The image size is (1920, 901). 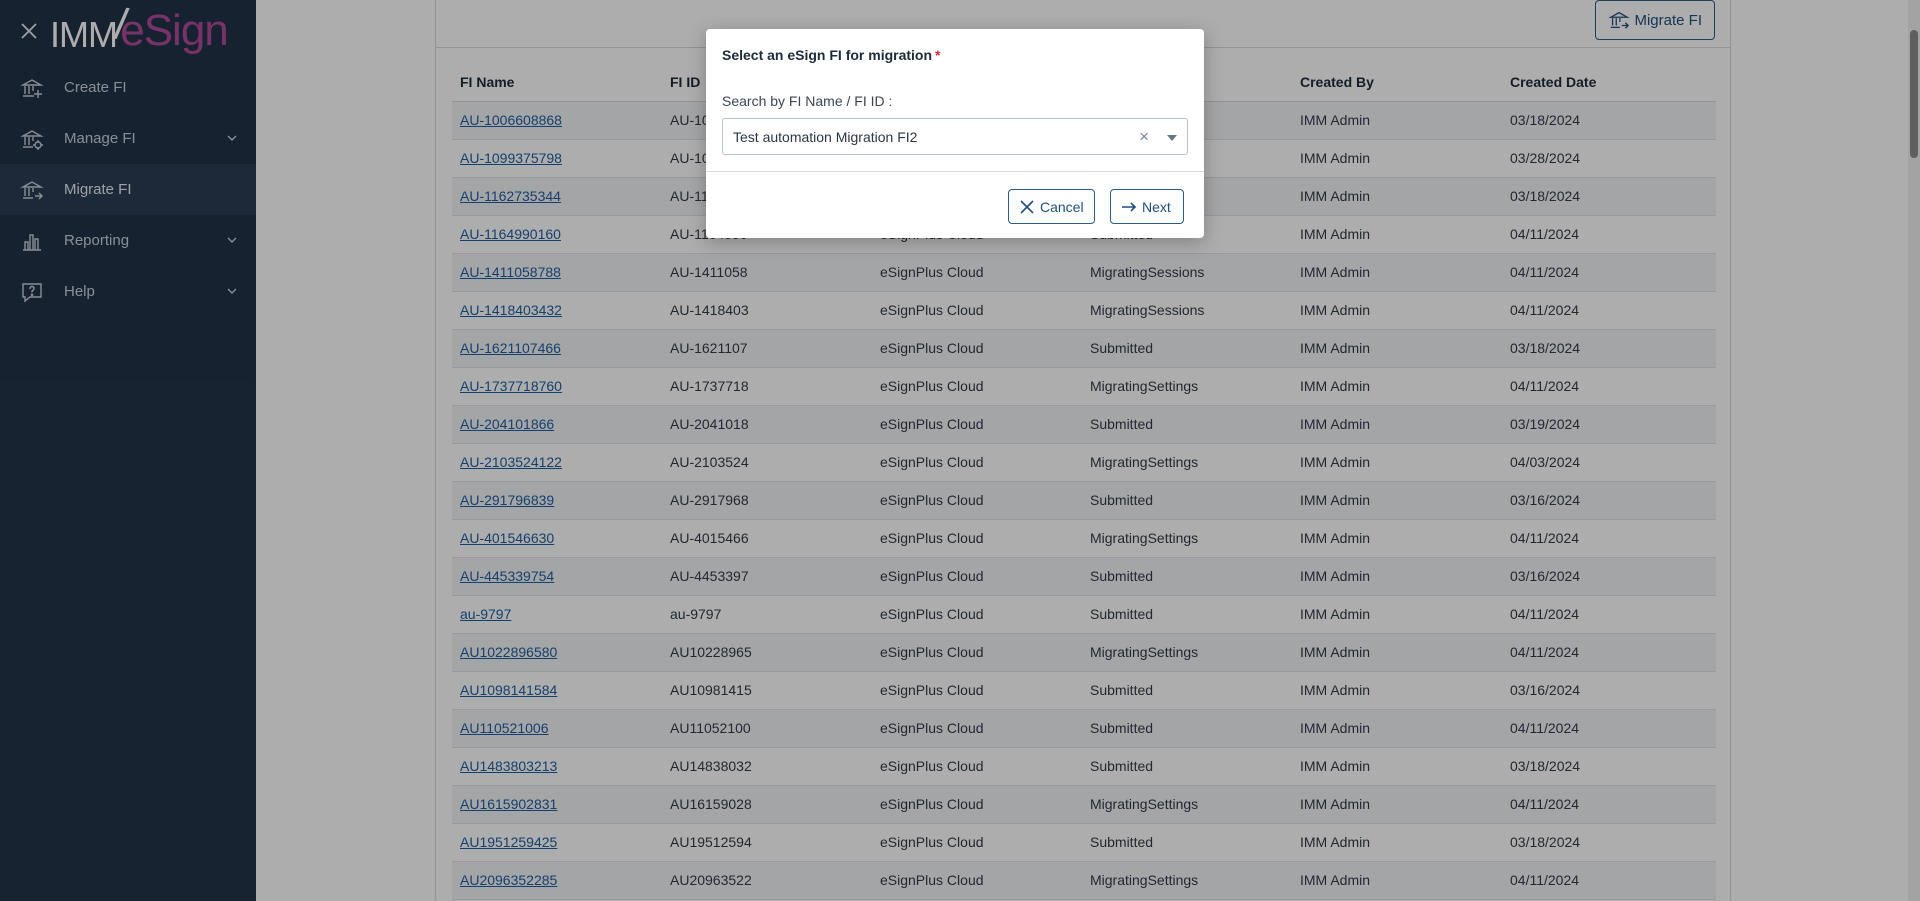 I want to click on fi-search-select: Test automation Migration FI2 ×, so click(x=955, y=136).